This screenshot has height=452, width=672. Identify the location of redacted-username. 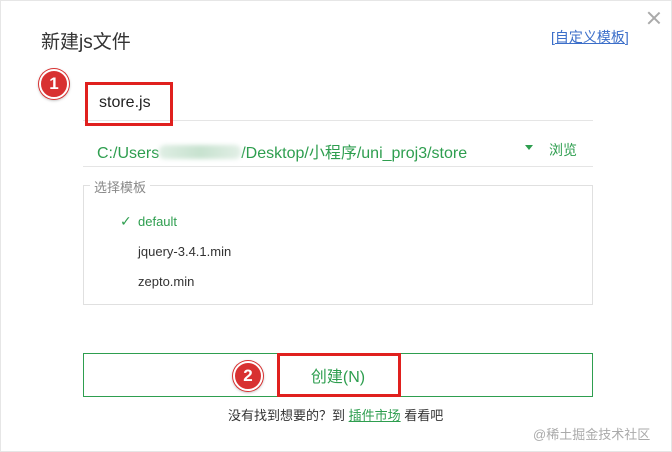
(200, 152).